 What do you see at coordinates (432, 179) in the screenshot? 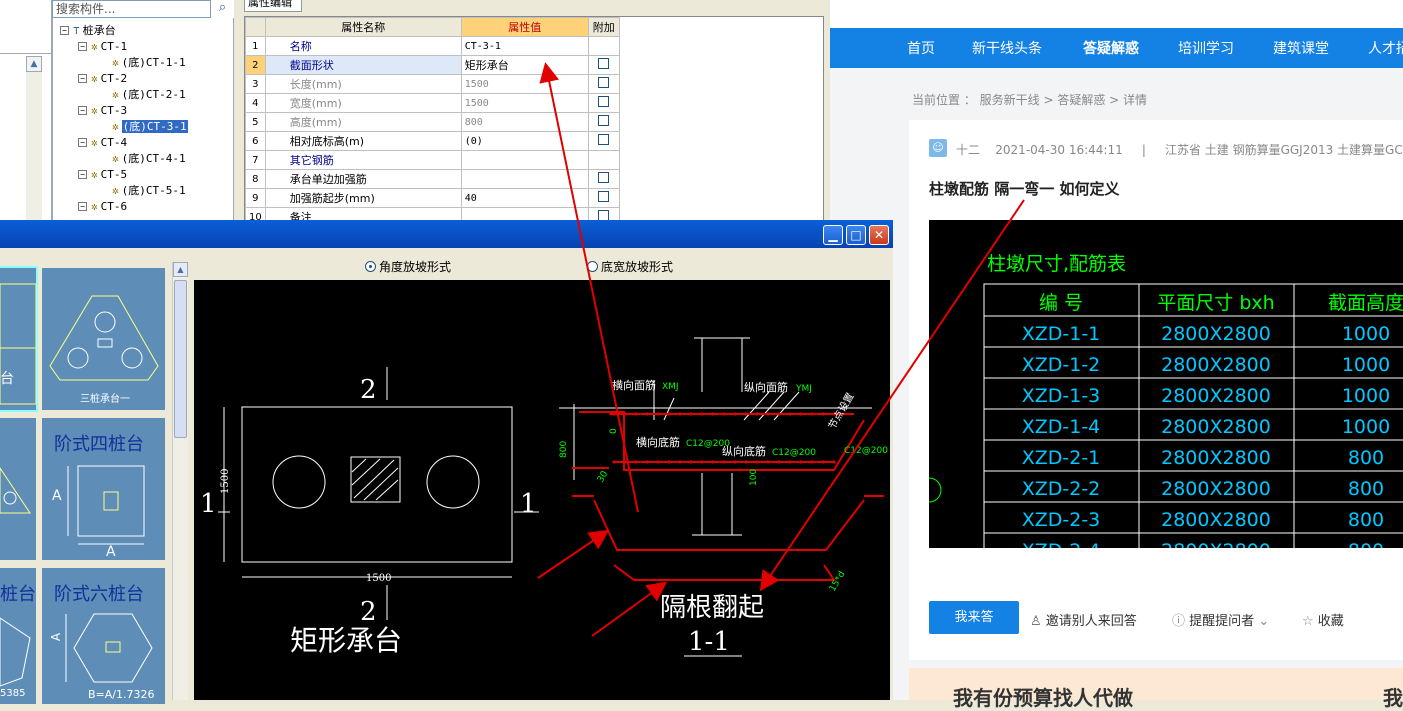
I see `table-row: 8 承台单边加强筋` at bounding box center [432, 179].